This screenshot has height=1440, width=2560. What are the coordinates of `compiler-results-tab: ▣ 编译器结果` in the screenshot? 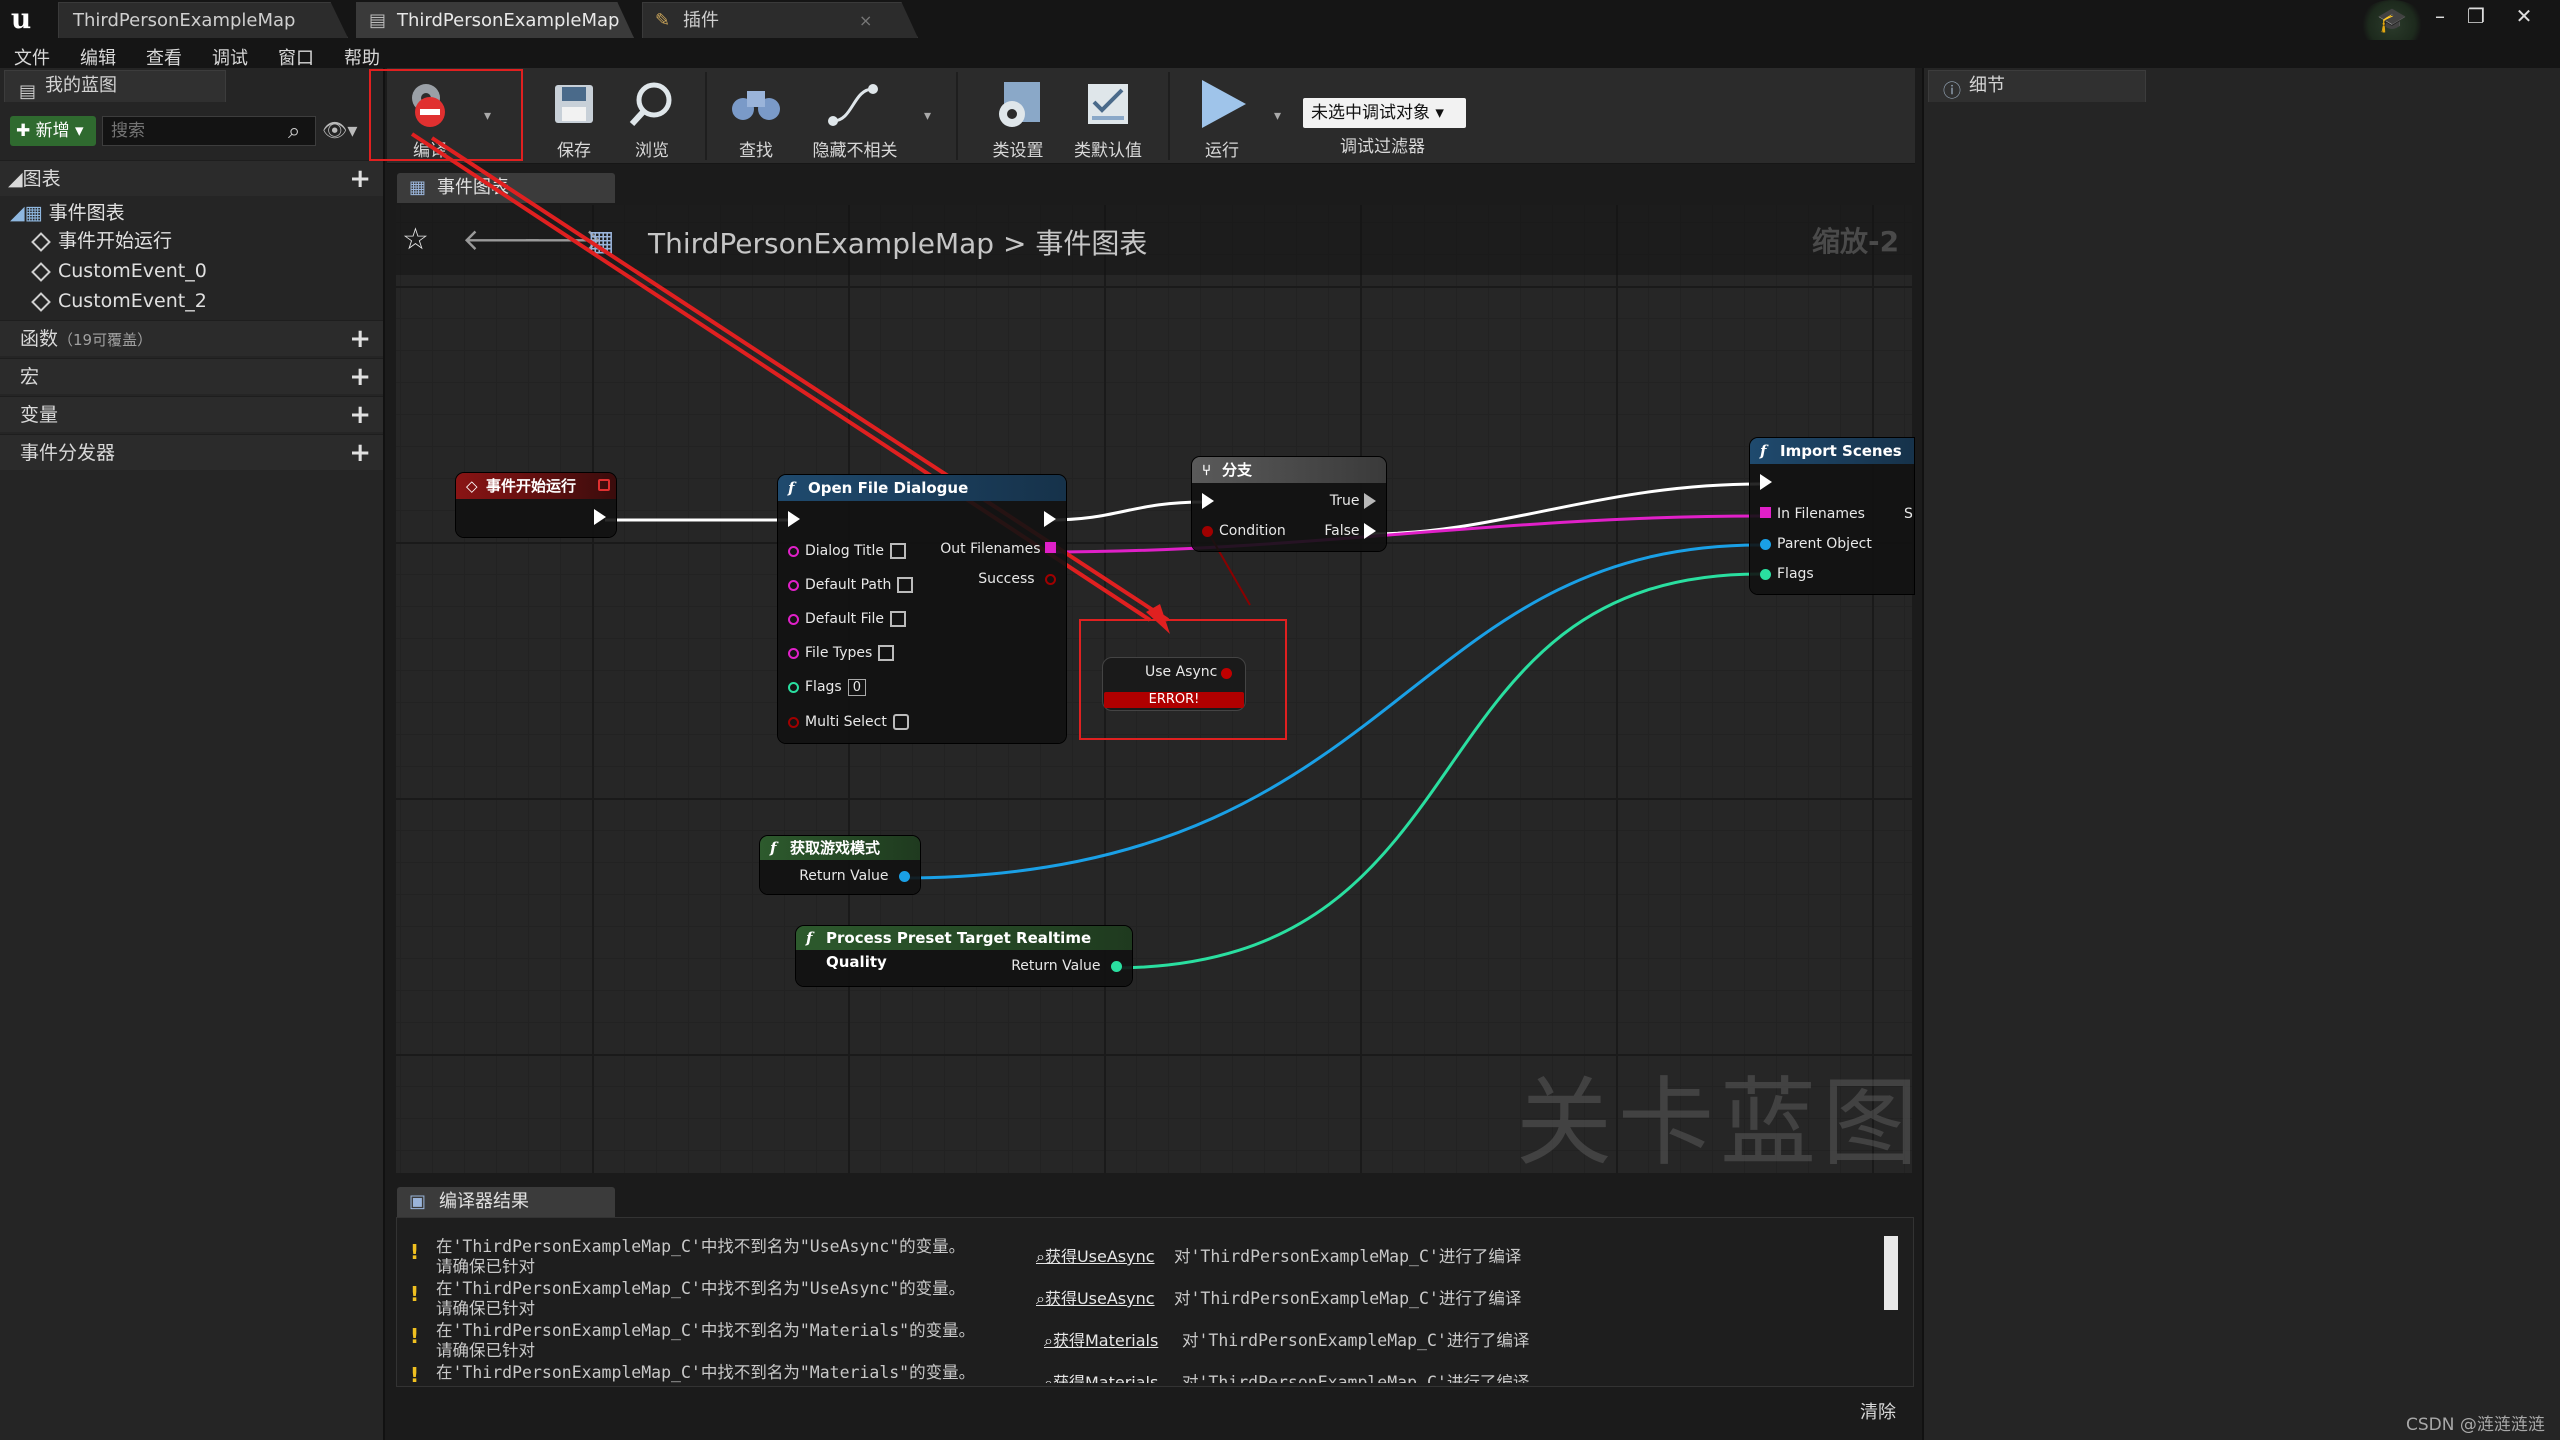 It's located at (506, 1202).